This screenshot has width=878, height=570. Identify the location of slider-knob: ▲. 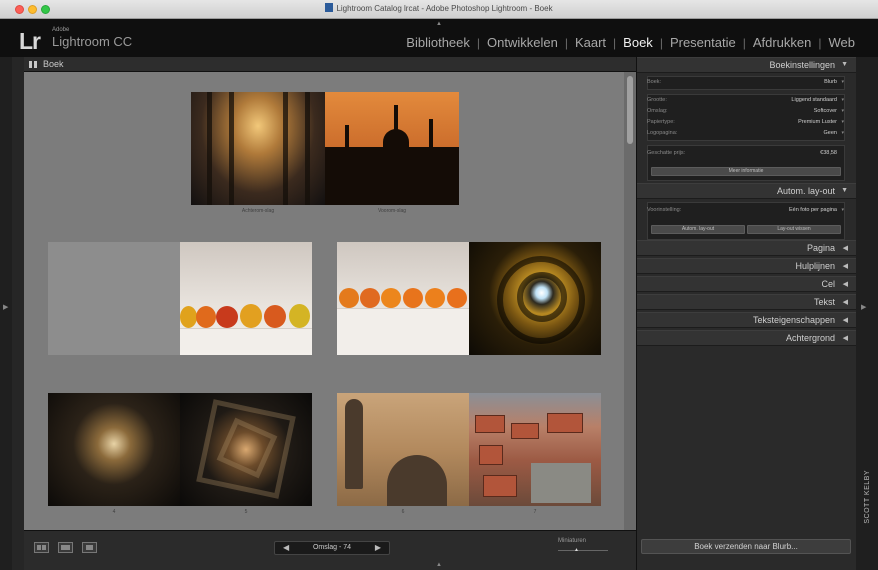
(576, 550).